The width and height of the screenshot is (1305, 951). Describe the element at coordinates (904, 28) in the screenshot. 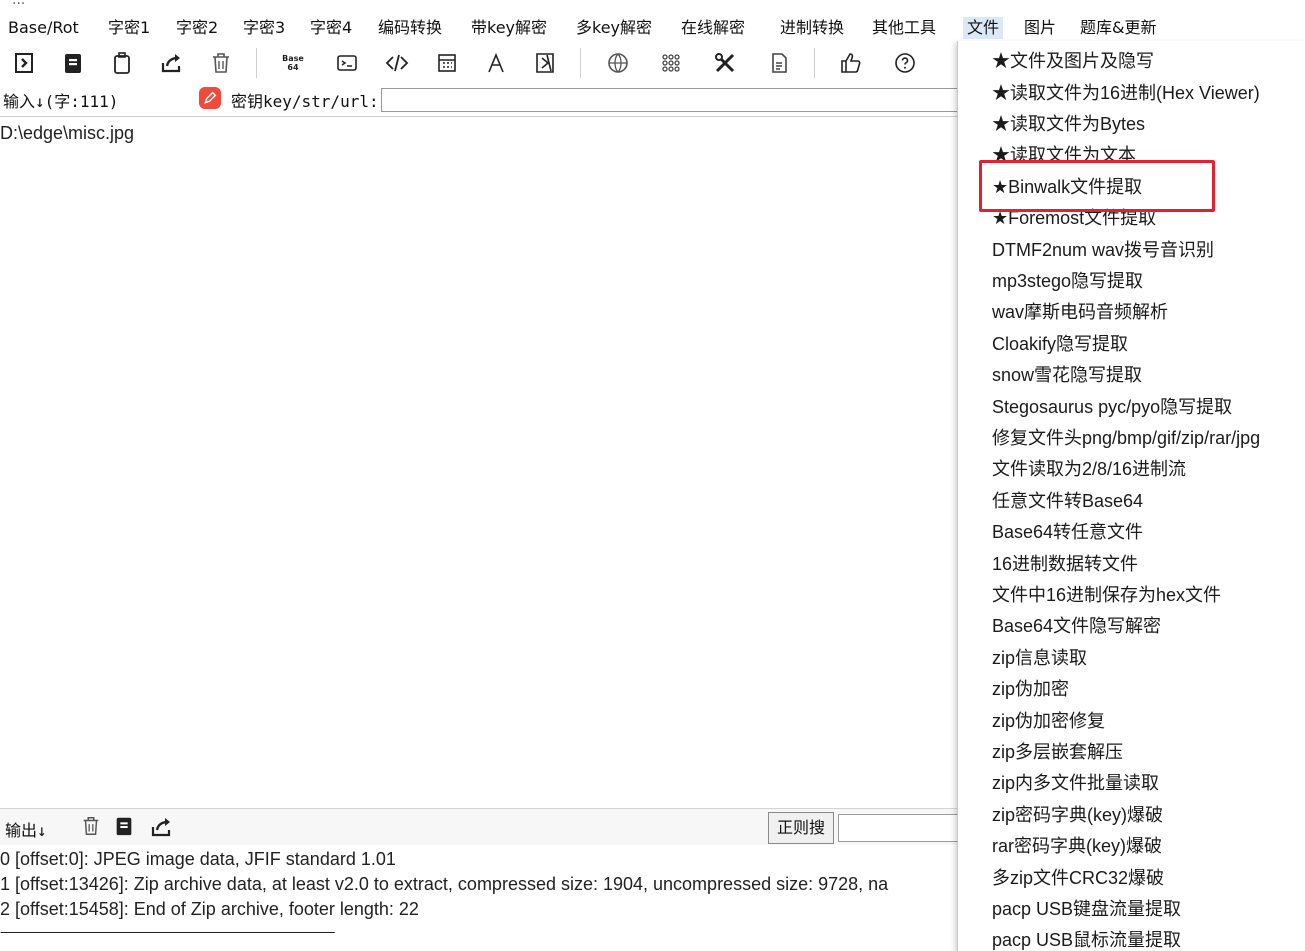

I see `menu-other-tools: 其他工具` at that location.